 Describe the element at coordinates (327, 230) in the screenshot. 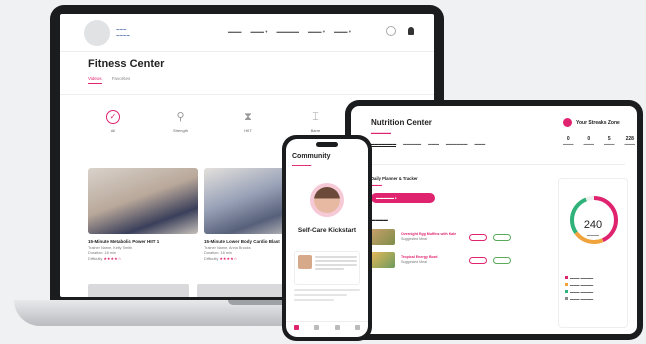

I see `group-title: Self-Care Kickstart` at that location.